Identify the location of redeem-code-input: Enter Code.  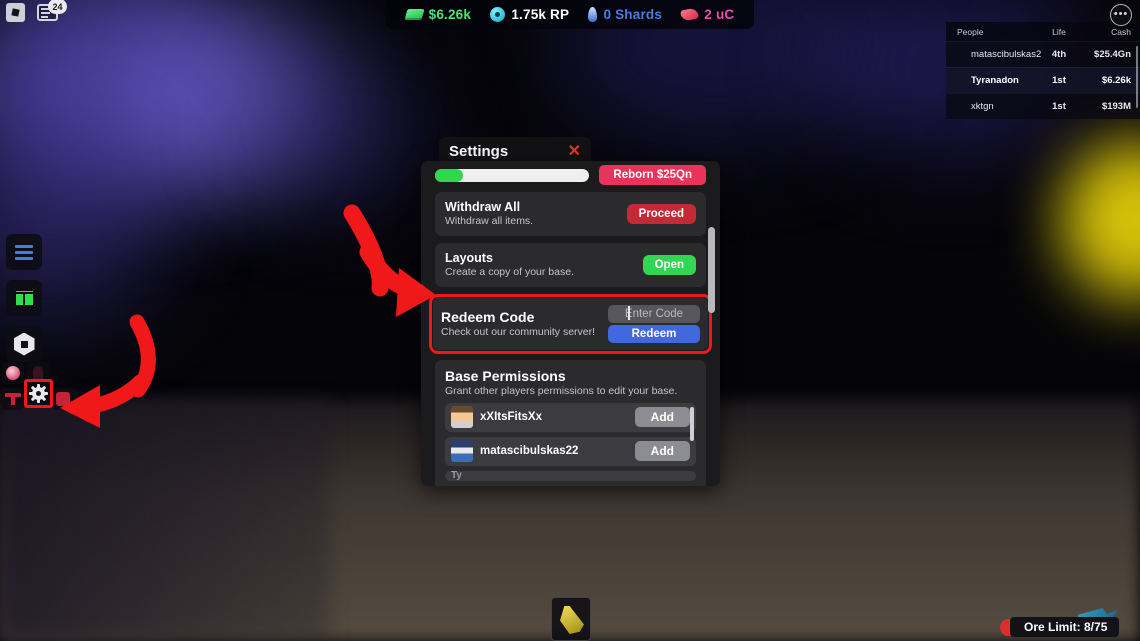
(654, 313).